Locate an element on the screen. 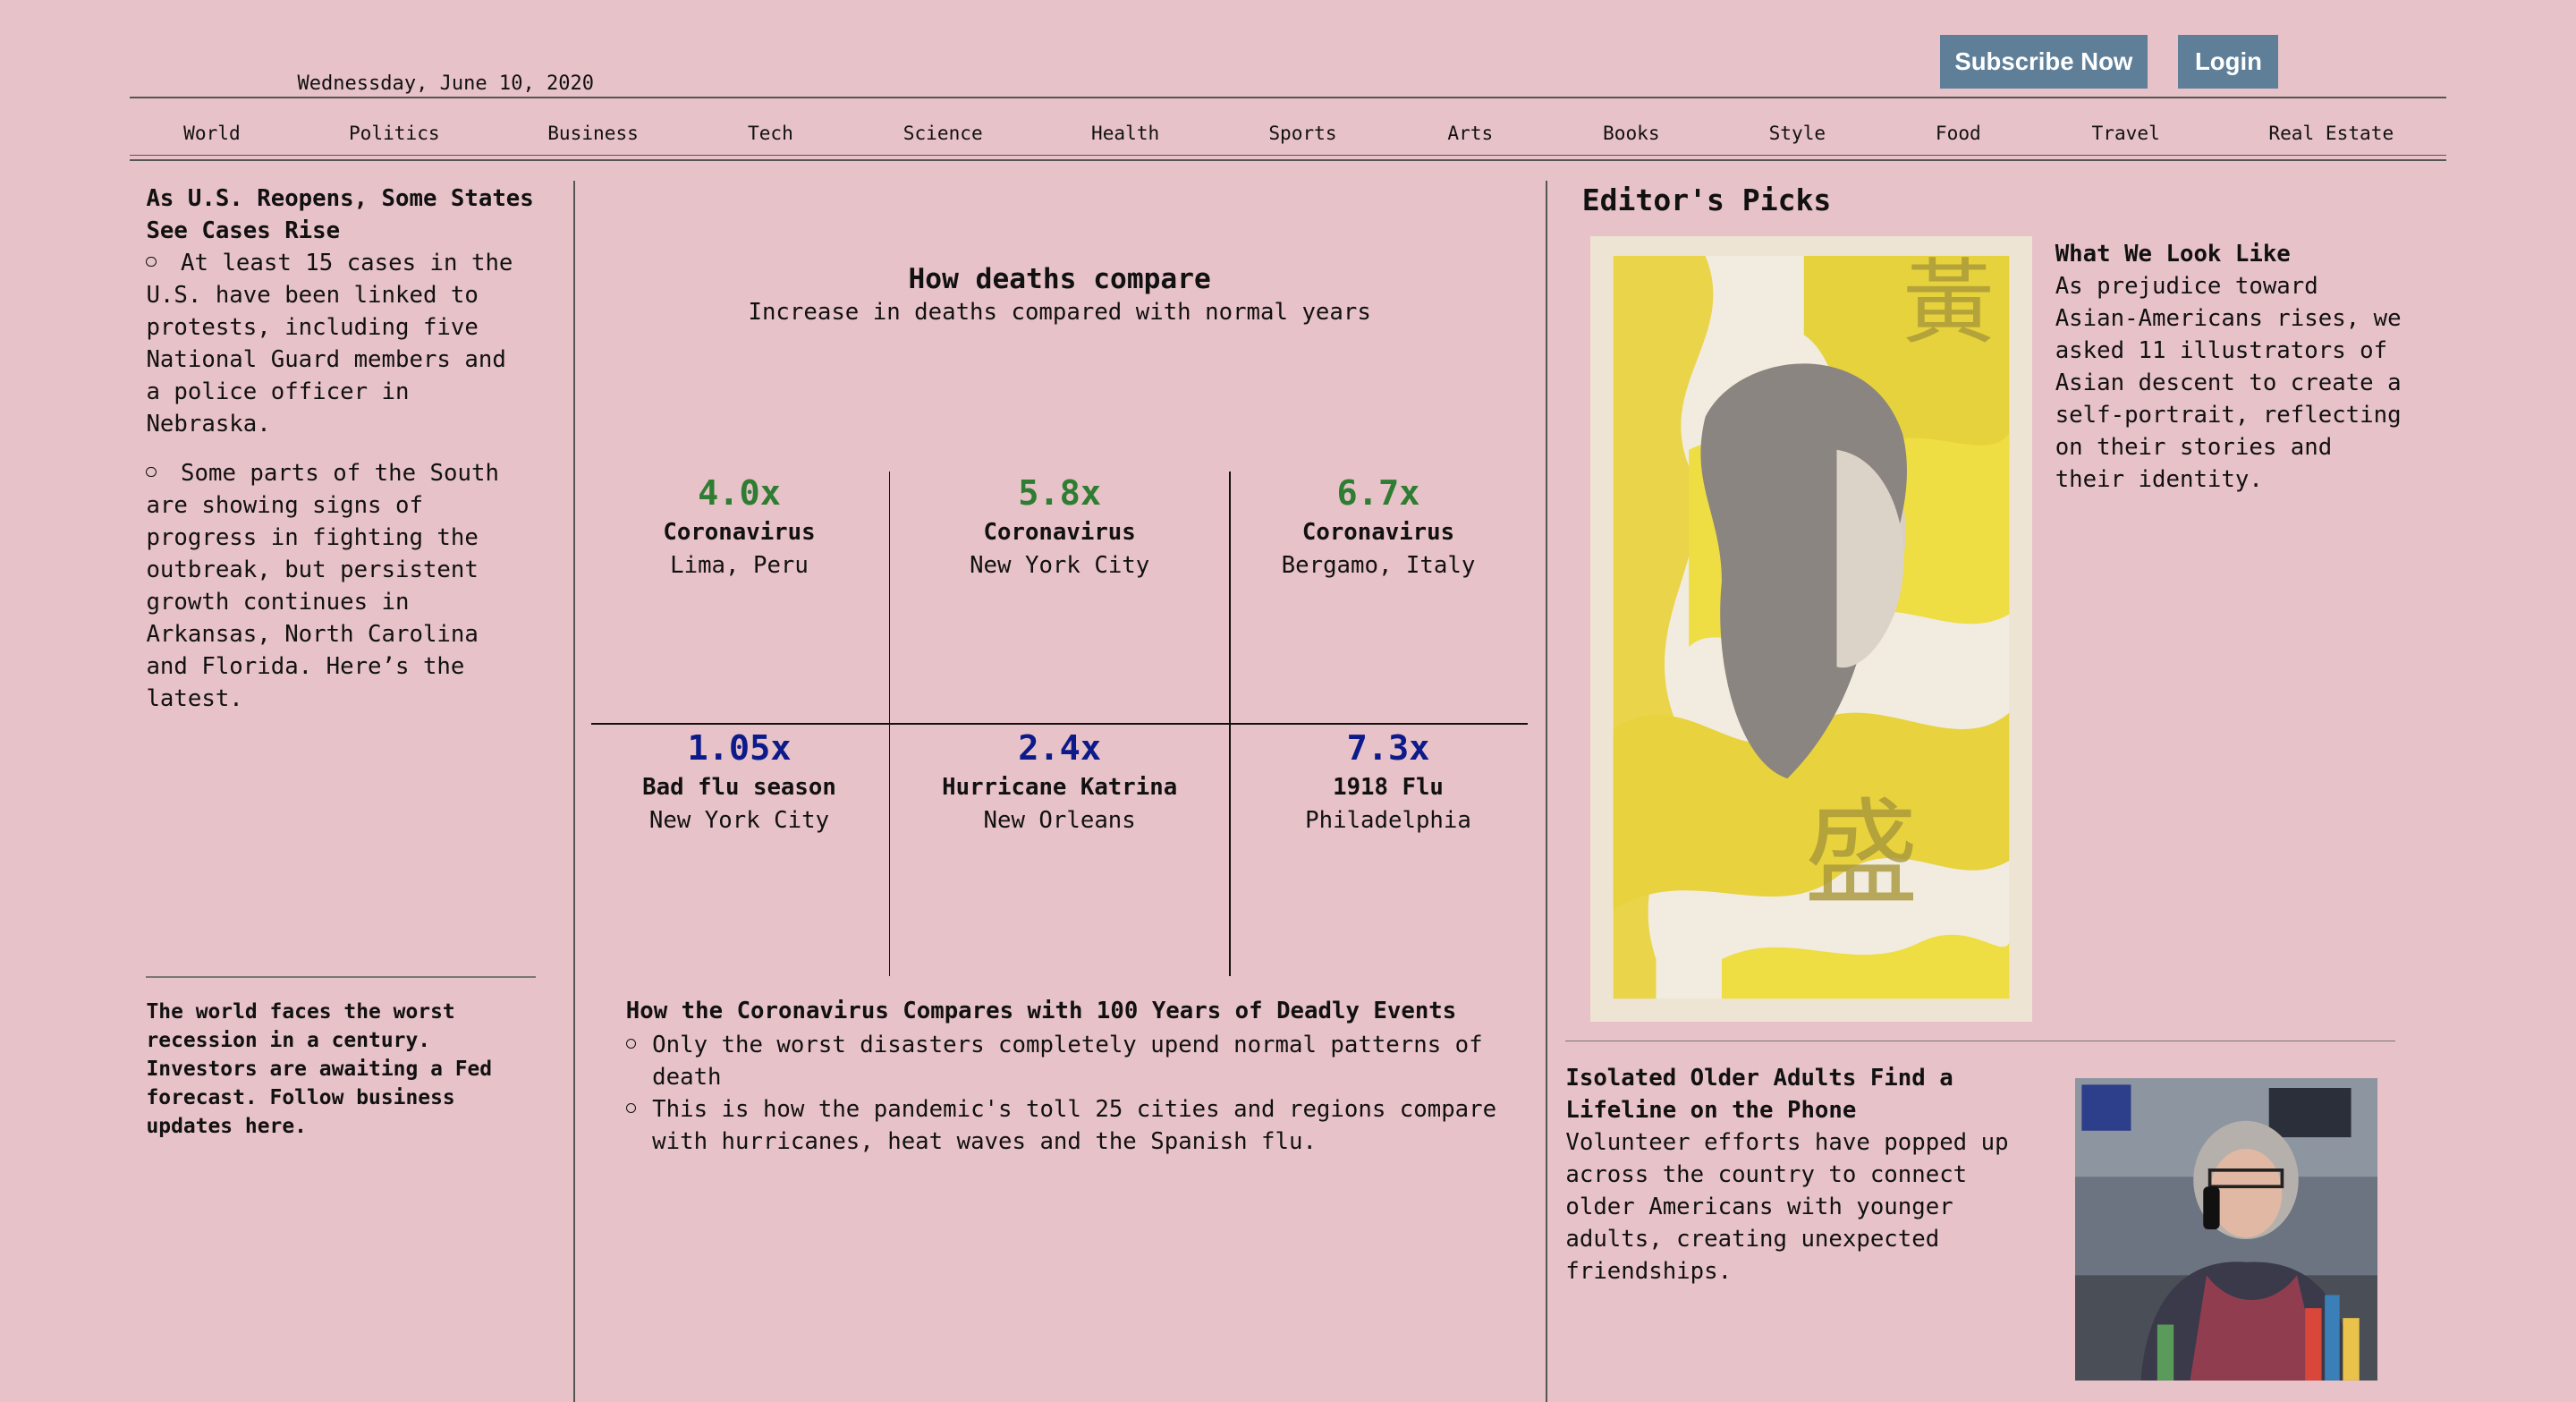  nav-item-style: Style is located at coordinates (1797, 133).